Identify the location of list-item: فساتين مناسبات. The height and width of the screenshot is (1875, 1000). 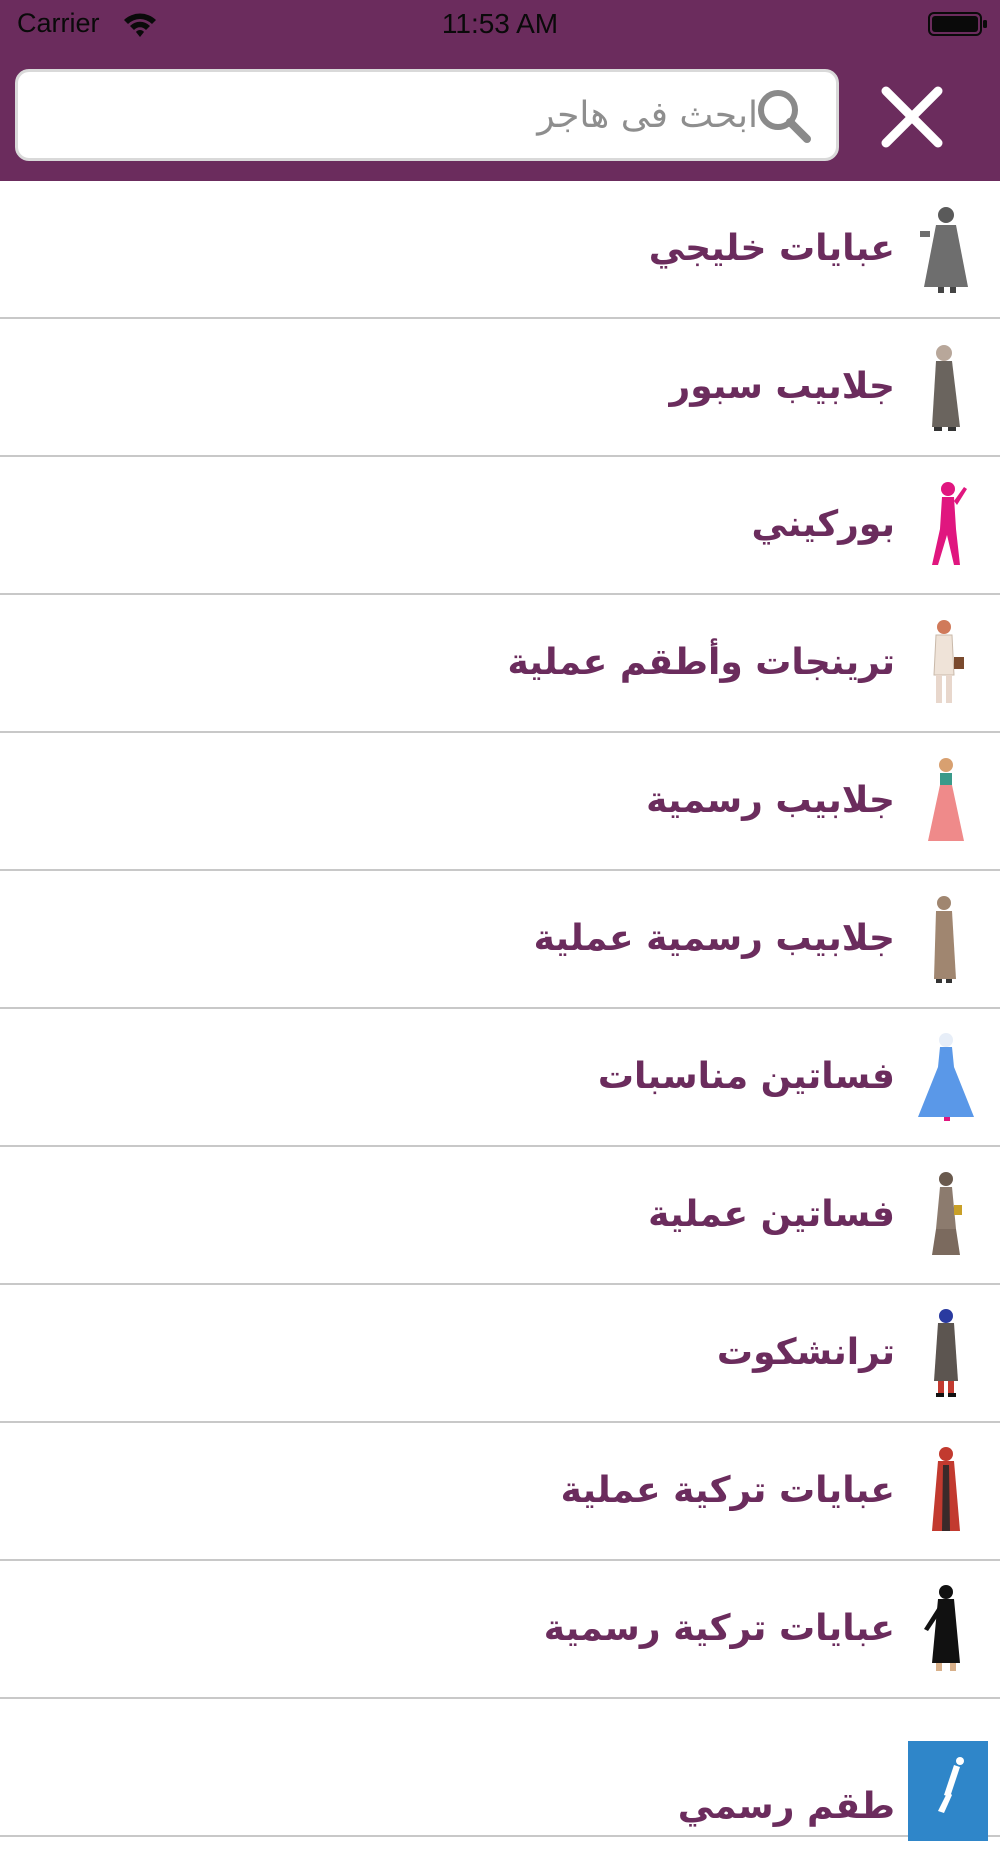
(500, 1078).